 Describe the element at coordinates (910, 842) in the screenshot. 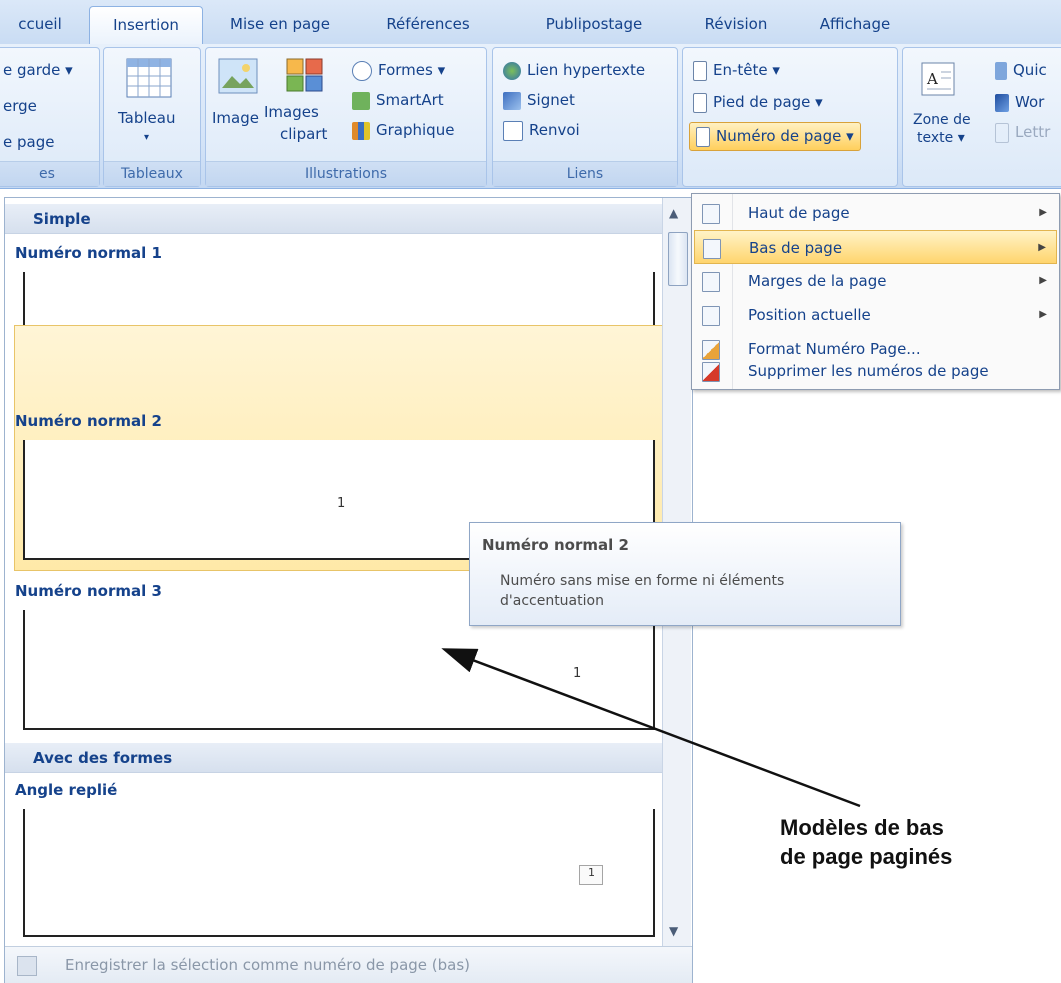

I see `annotation-text: Modèles de bas de page paginés` at that location.